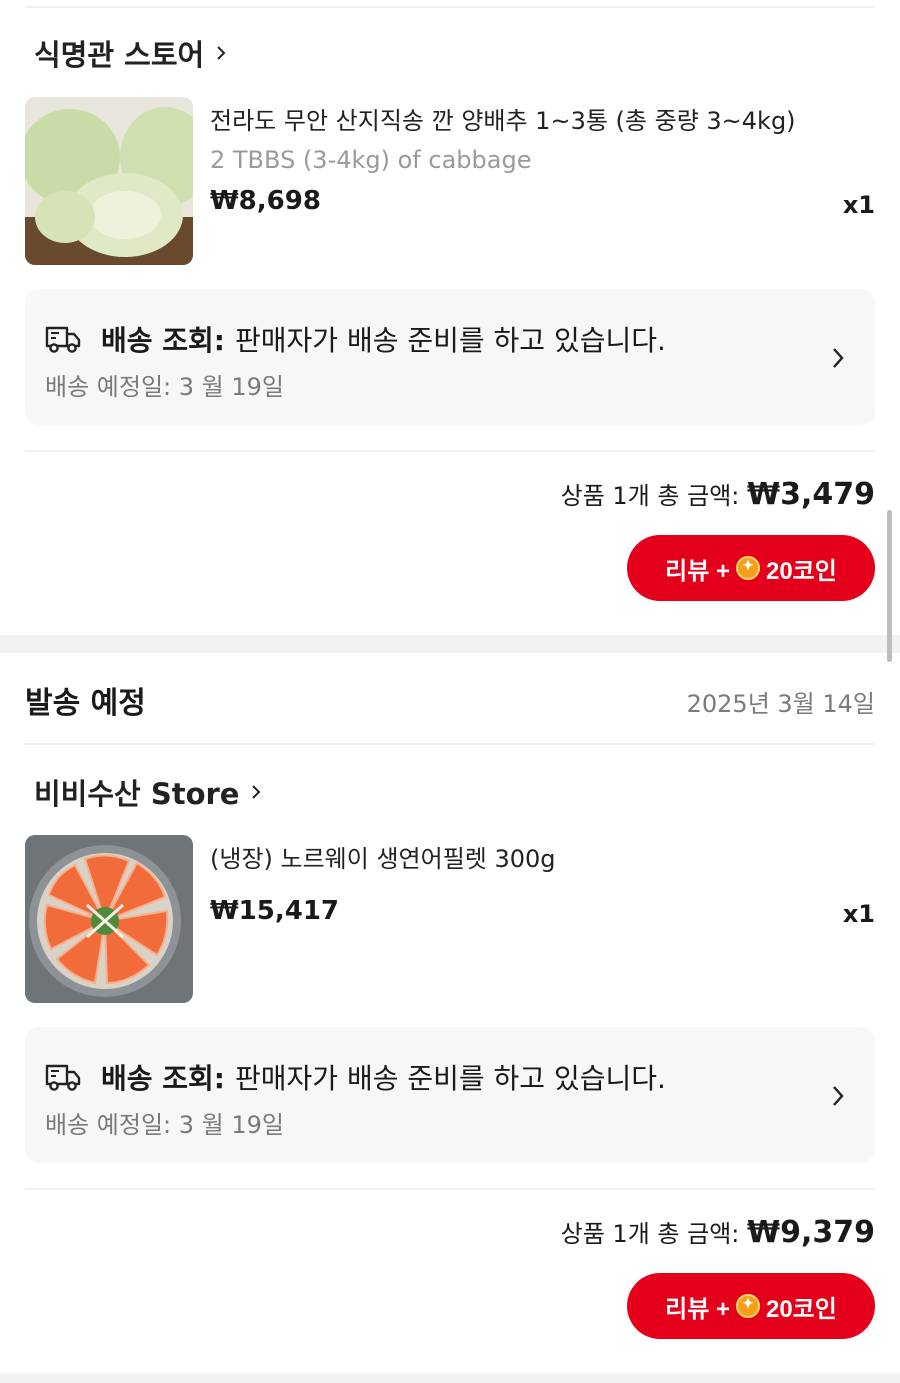  Describe the element at coordinates (137, 794) in the screenshot. I see `store-name: 비비수산 Store` at that location.